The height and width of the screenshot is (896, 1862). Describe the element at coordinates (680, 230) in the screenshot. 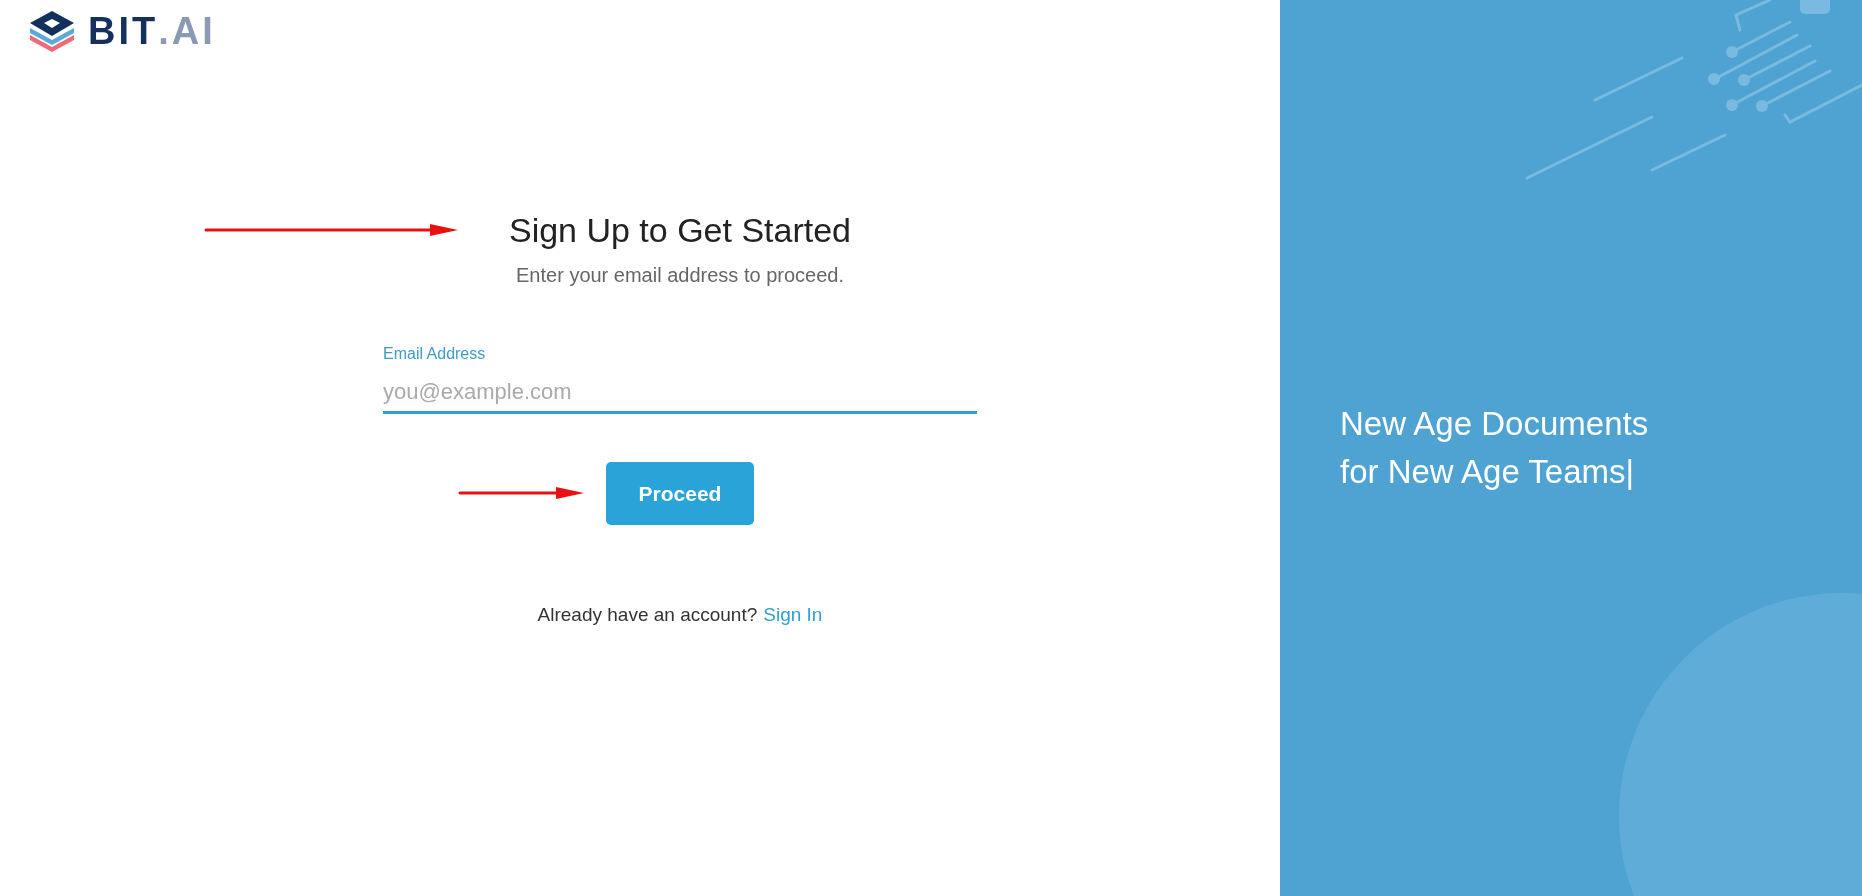

I see `page-heading: Sign Up to Get Started` at that location.